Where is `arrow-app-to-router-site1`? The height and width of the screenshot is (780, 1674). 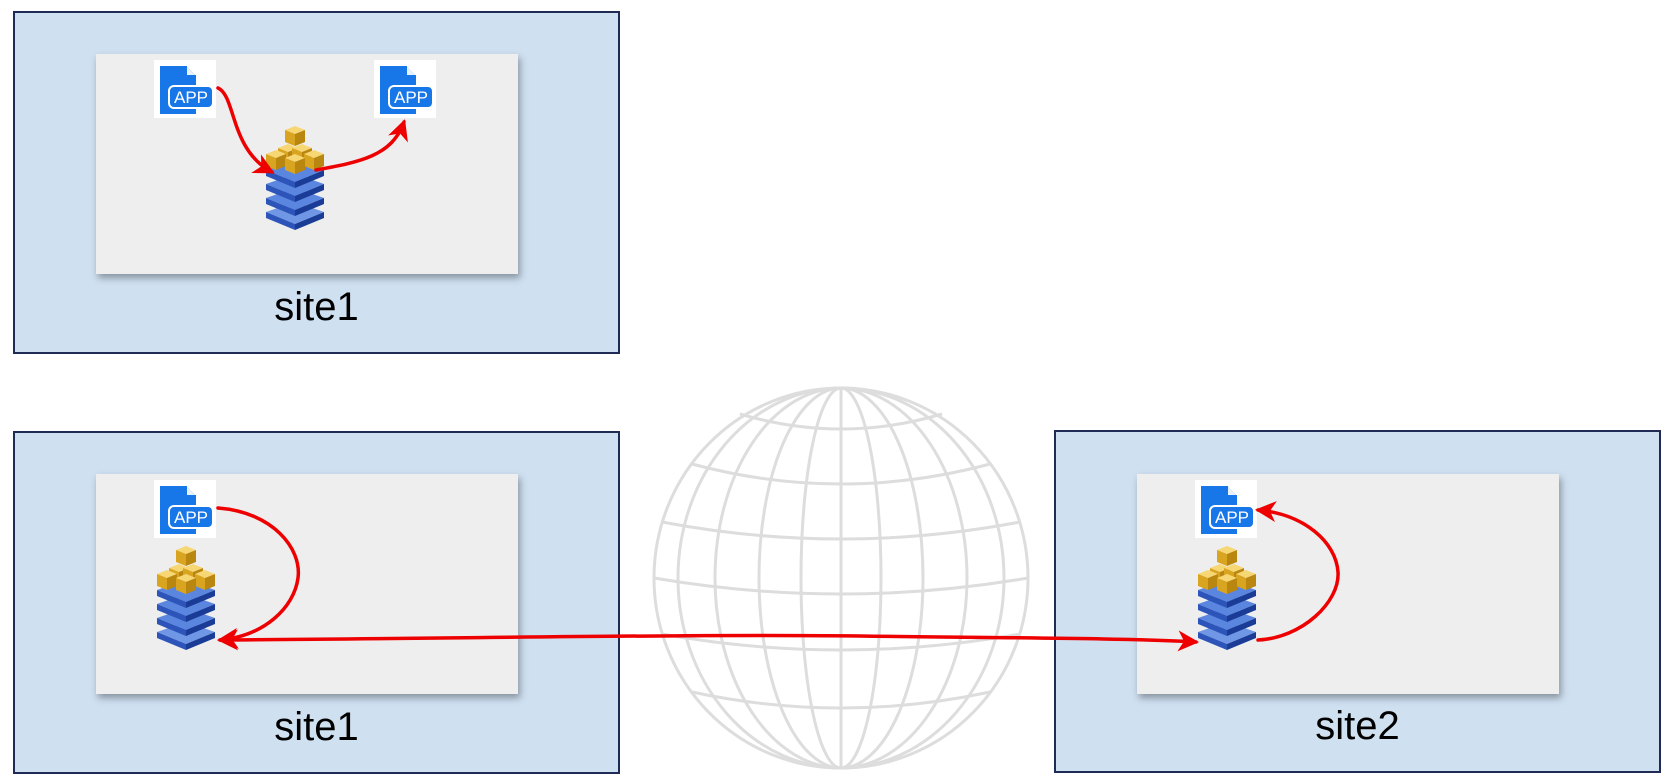 arrow-app-to-router-site1 is located at coordinates (258, 577).